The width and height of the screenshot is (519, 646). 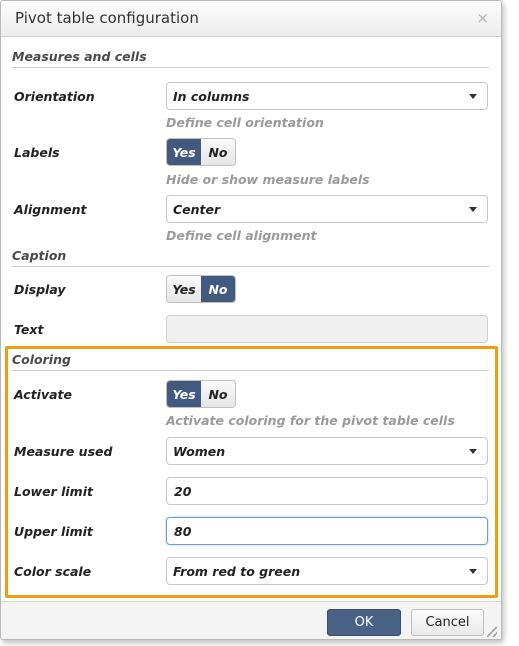 I want to click on section-coloring: Coloring, so click(x=250, y=361).